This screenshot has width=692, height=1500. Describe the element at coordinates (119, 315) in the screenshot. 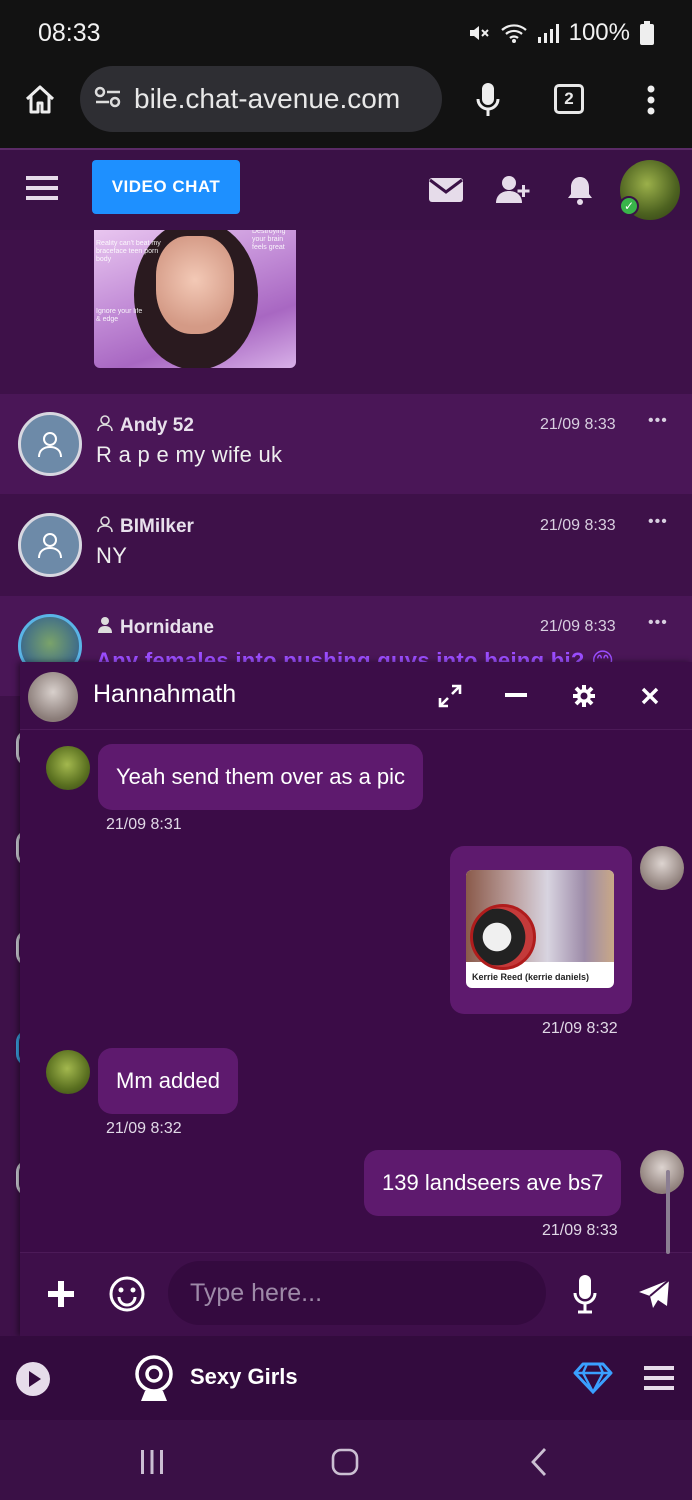

I see `image-caption: Ignore your life & edge` at that location.